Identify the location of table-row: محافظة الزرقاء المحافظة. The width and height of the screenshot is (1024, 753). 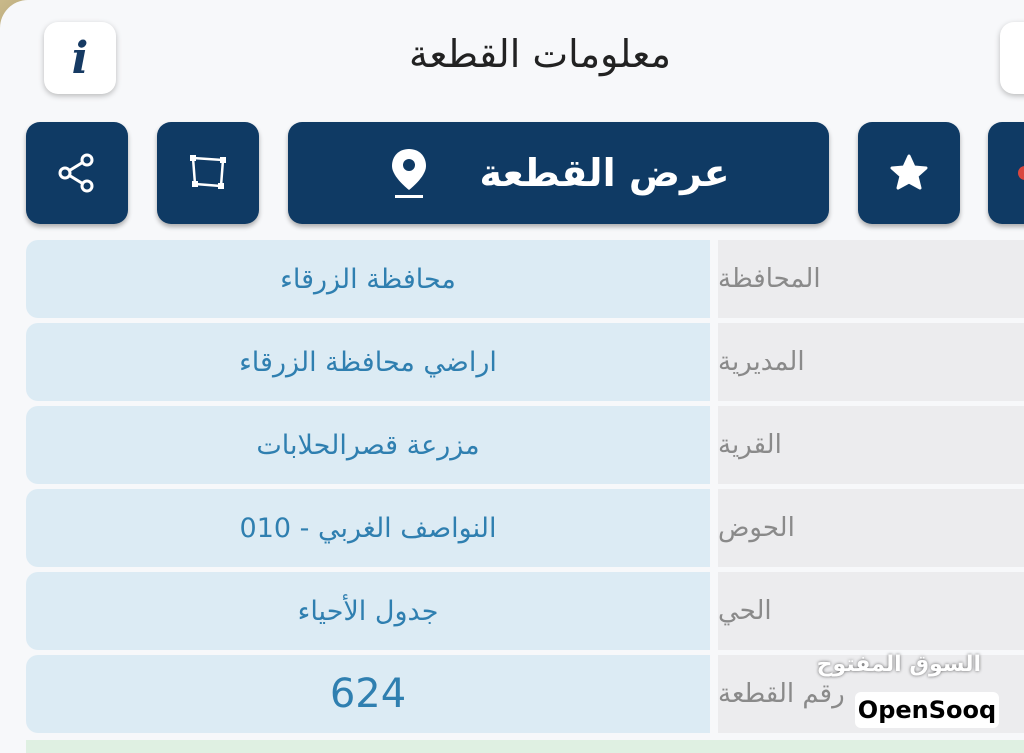
(512, 280).